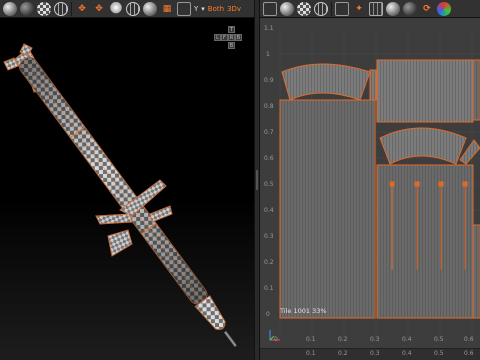  Describe the element at coordinates (375, 339) in the screenshot. I see `u-tick: 0.3` at that location.